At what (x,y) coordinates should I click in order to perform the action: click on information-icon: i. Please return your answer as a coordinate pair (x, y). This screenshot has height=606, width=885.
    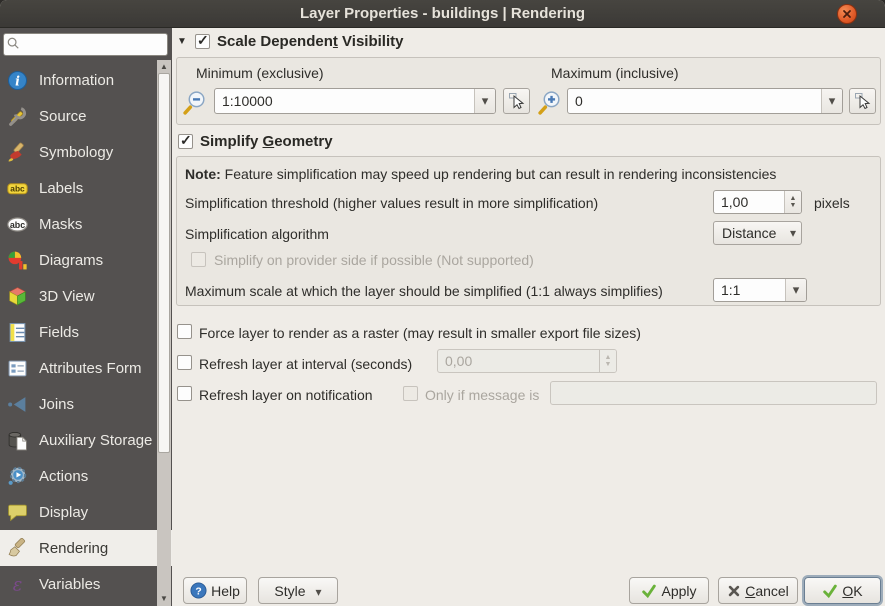
    Looking at the image, I should click on (17, 80).